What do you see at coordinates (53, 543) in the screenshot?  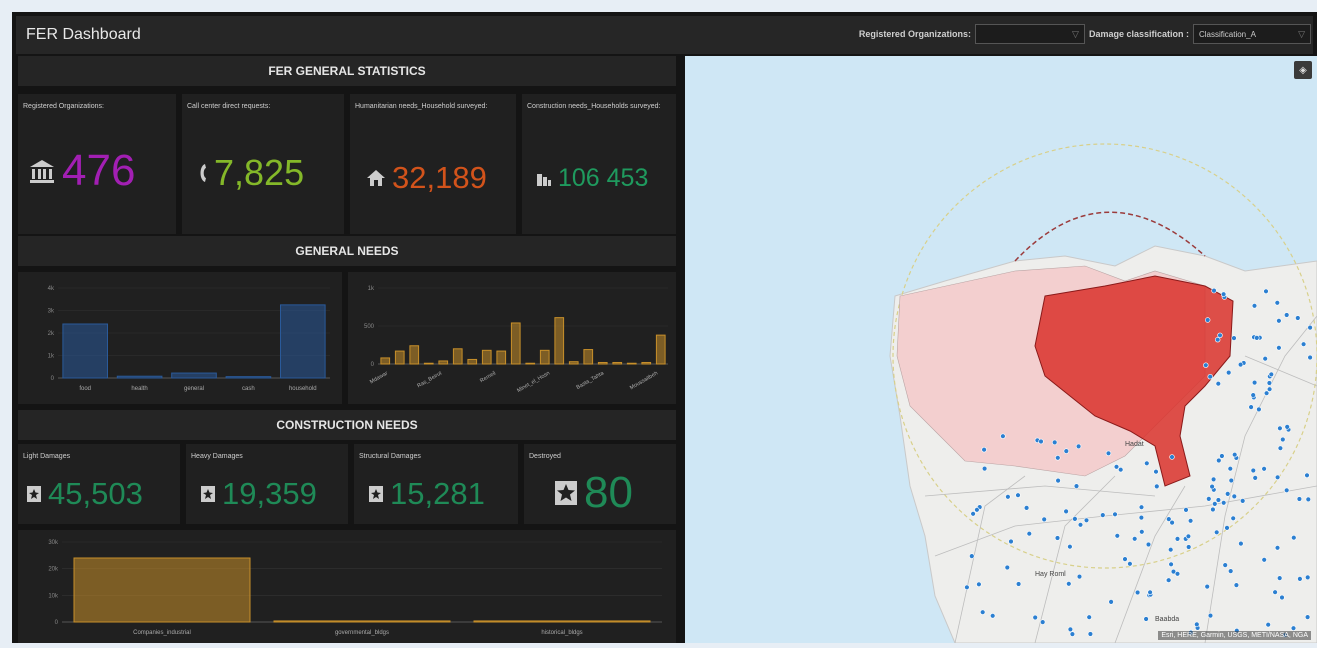 I see `y-tick-label: 30k` at bounding box center [53, 543].